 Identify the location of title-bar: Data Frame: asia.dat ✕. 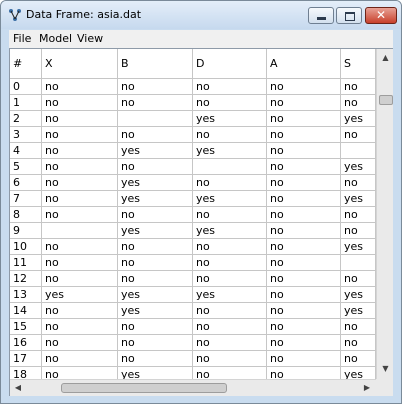
(201, 15).